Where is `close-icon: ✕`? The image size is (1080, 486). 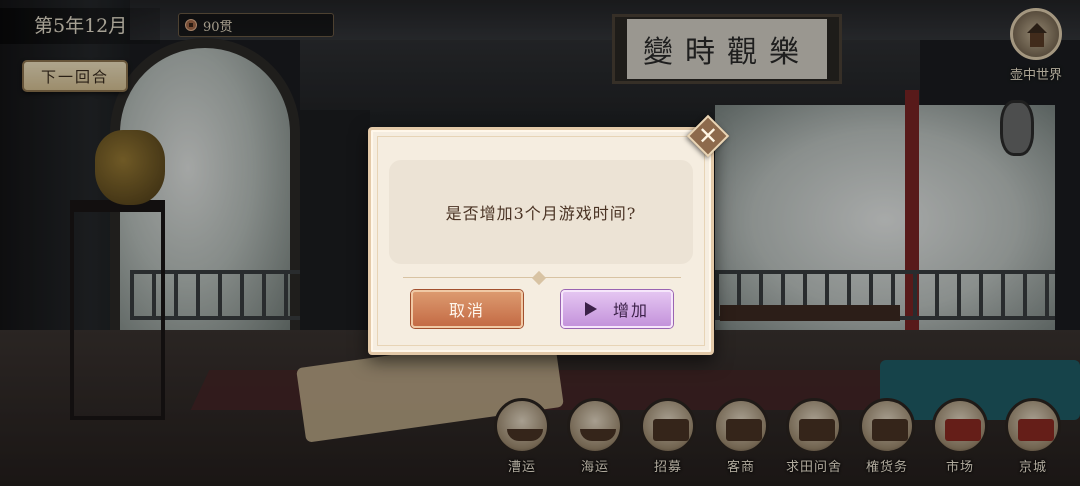 close-icon: ✕ is located at coordinates (708, 136).